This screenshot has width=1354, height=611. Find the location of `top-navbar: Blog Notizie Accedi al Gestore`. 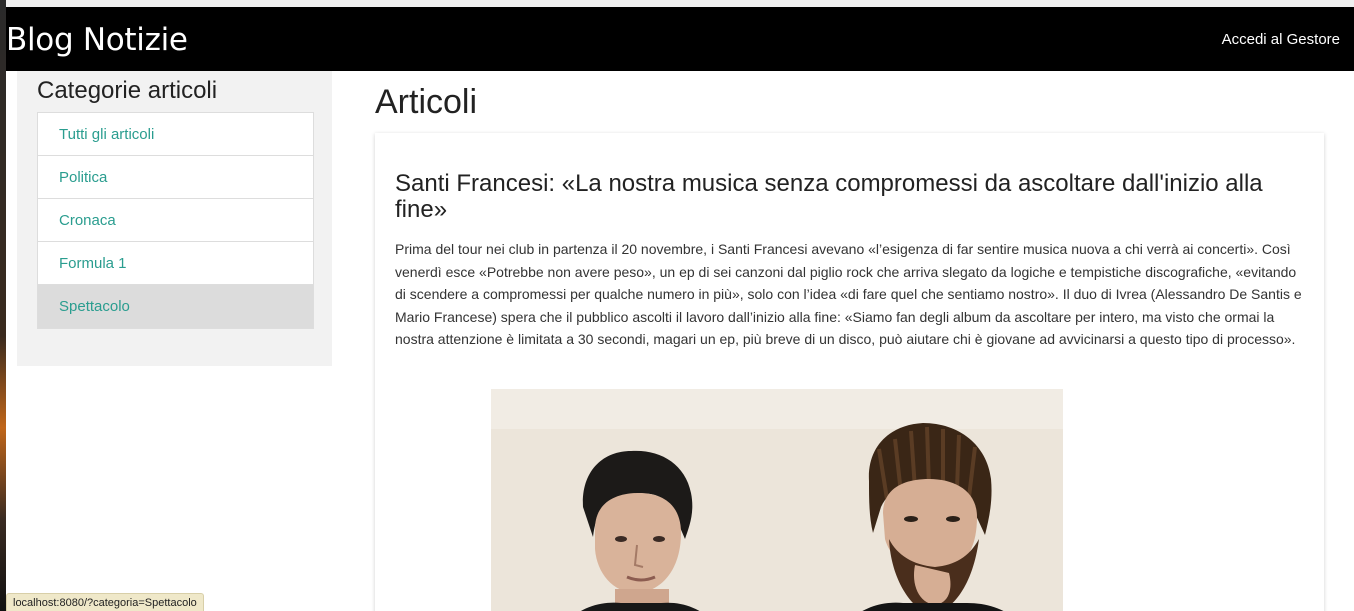

top-navbar: Blog Notizie Accedi al Gestore is located at coordinates (680, 39).